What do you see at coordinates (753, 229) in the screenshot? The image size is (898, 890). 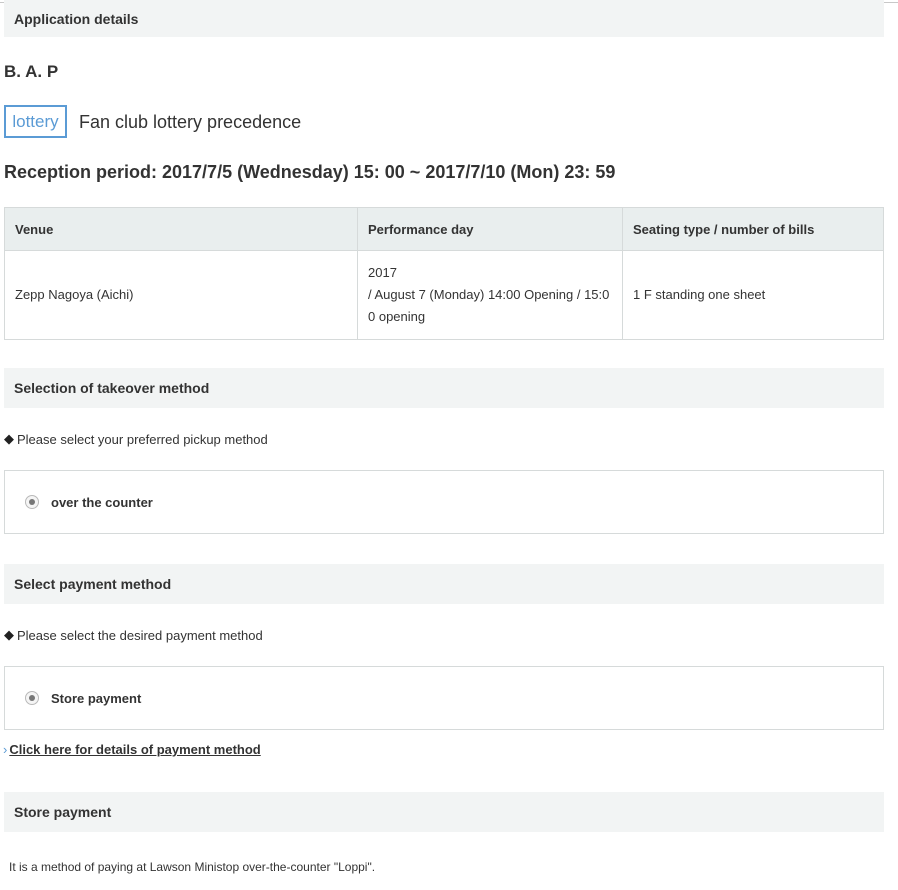 I see `header-seating-type: Seating type / number of bills` at bounding box center [753, 229].